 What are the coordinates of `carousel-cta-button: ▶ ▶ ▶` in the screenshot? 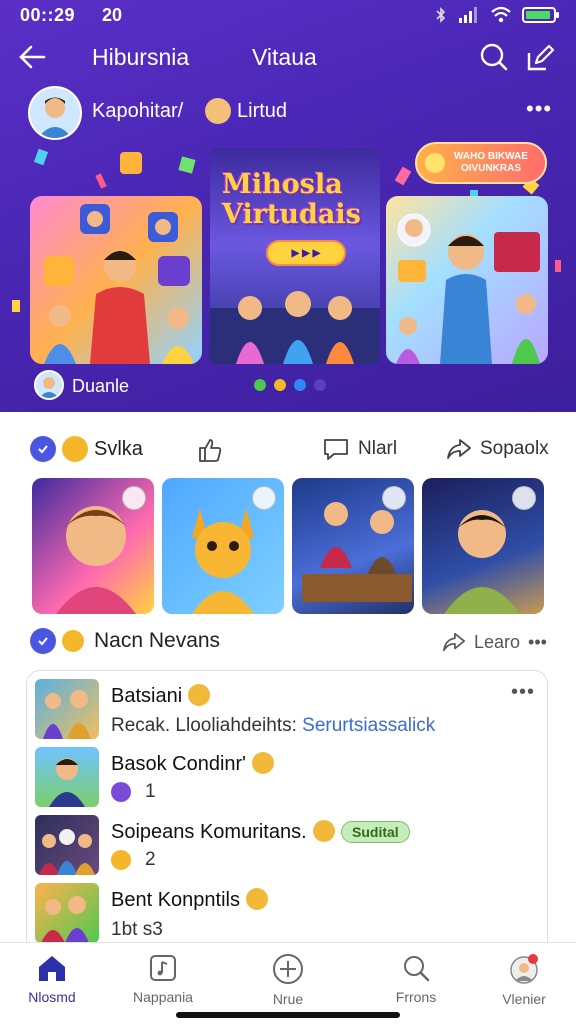 It's located at (306, 253).